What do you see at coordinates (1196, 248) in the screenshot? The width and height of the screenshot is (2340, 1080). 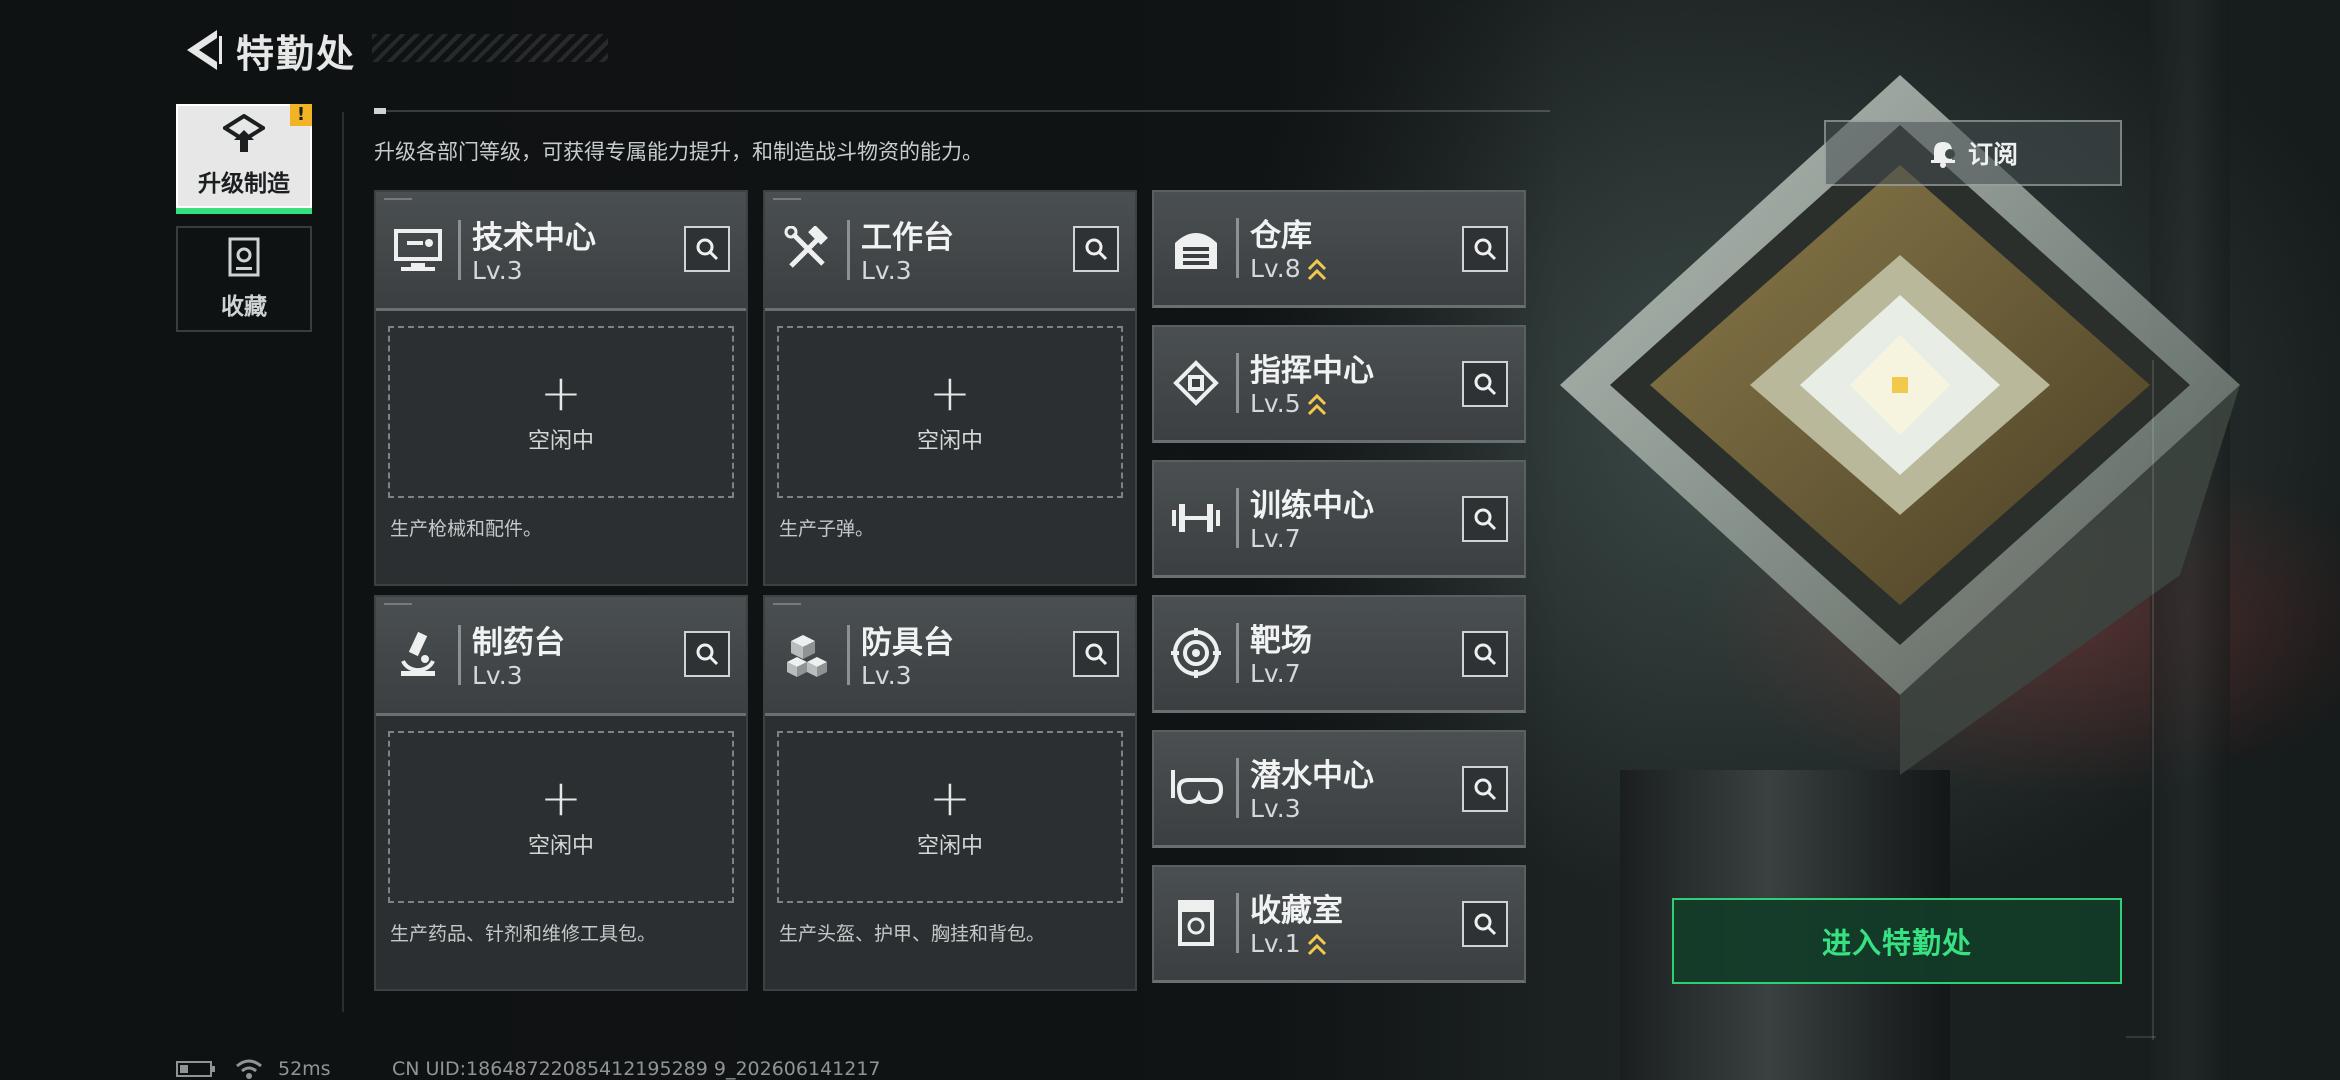 I see `warehouse-icon` at bounding box center [1196, 248].